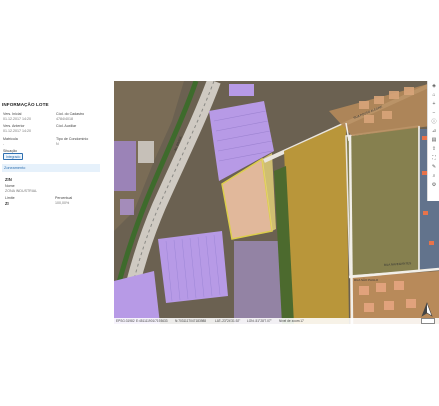  I want to click on zoning-code: ZIN, so click(8, 179).